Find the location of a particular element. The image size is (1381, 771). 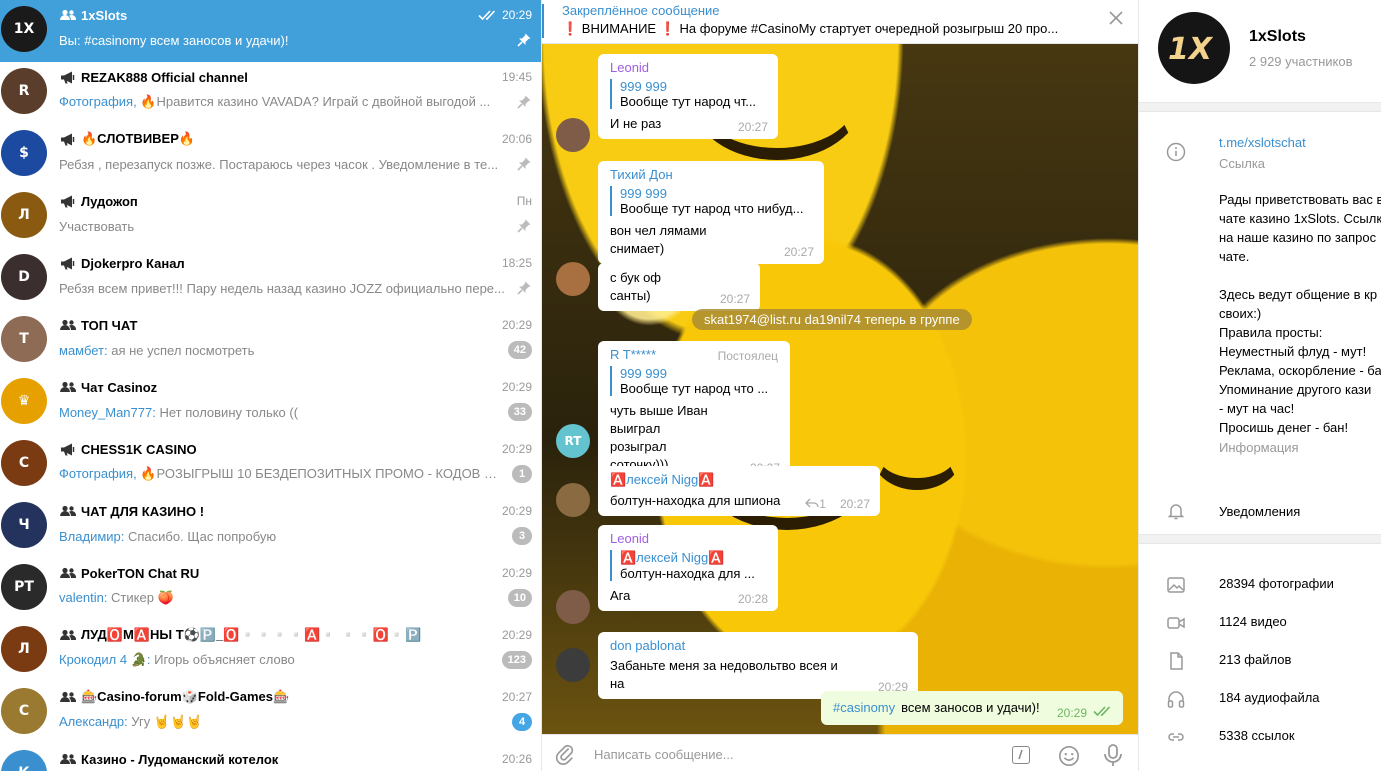

chat-name-row: 🔥СЛОТВИВЕР🔥 20:06 is located at coordinates (295, 139).